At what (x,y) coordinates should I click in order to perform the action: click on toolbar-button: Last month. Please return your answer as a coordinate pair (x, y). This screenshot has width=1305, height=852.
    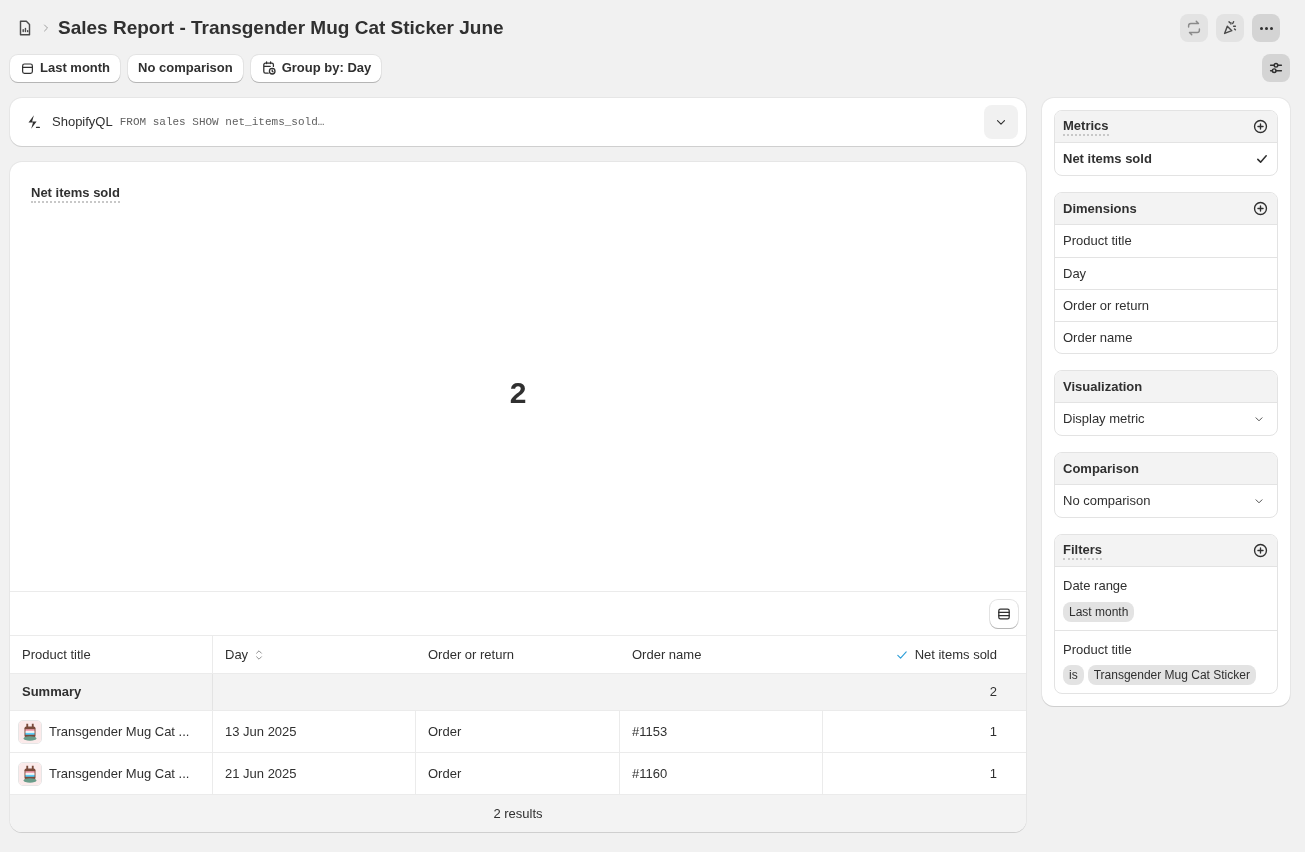
    Looking at the image, I should click on (65, 68).